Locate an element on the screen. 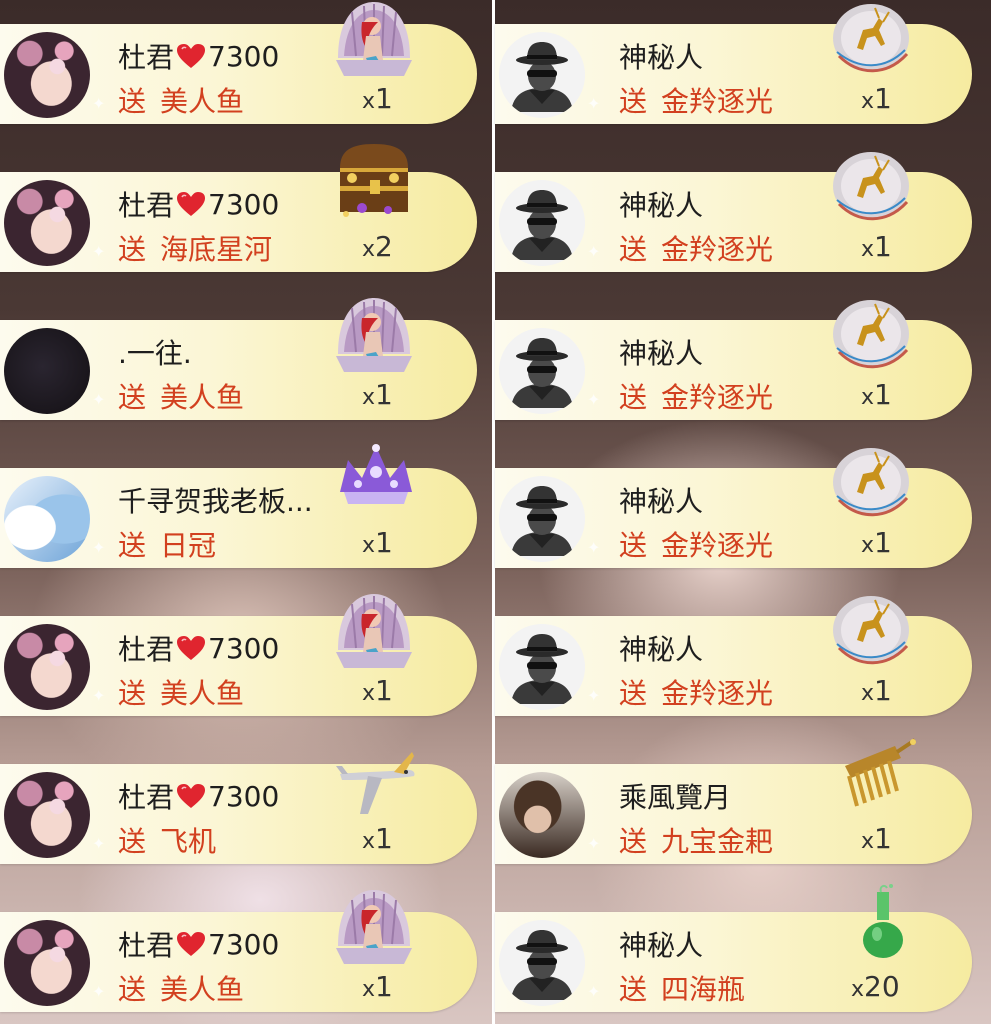 The height and width of the screenshot is (1024, 991). gift-notification: 杜君 7300 送海底星河 x2 ✦ is located at coordinates (238, 208).